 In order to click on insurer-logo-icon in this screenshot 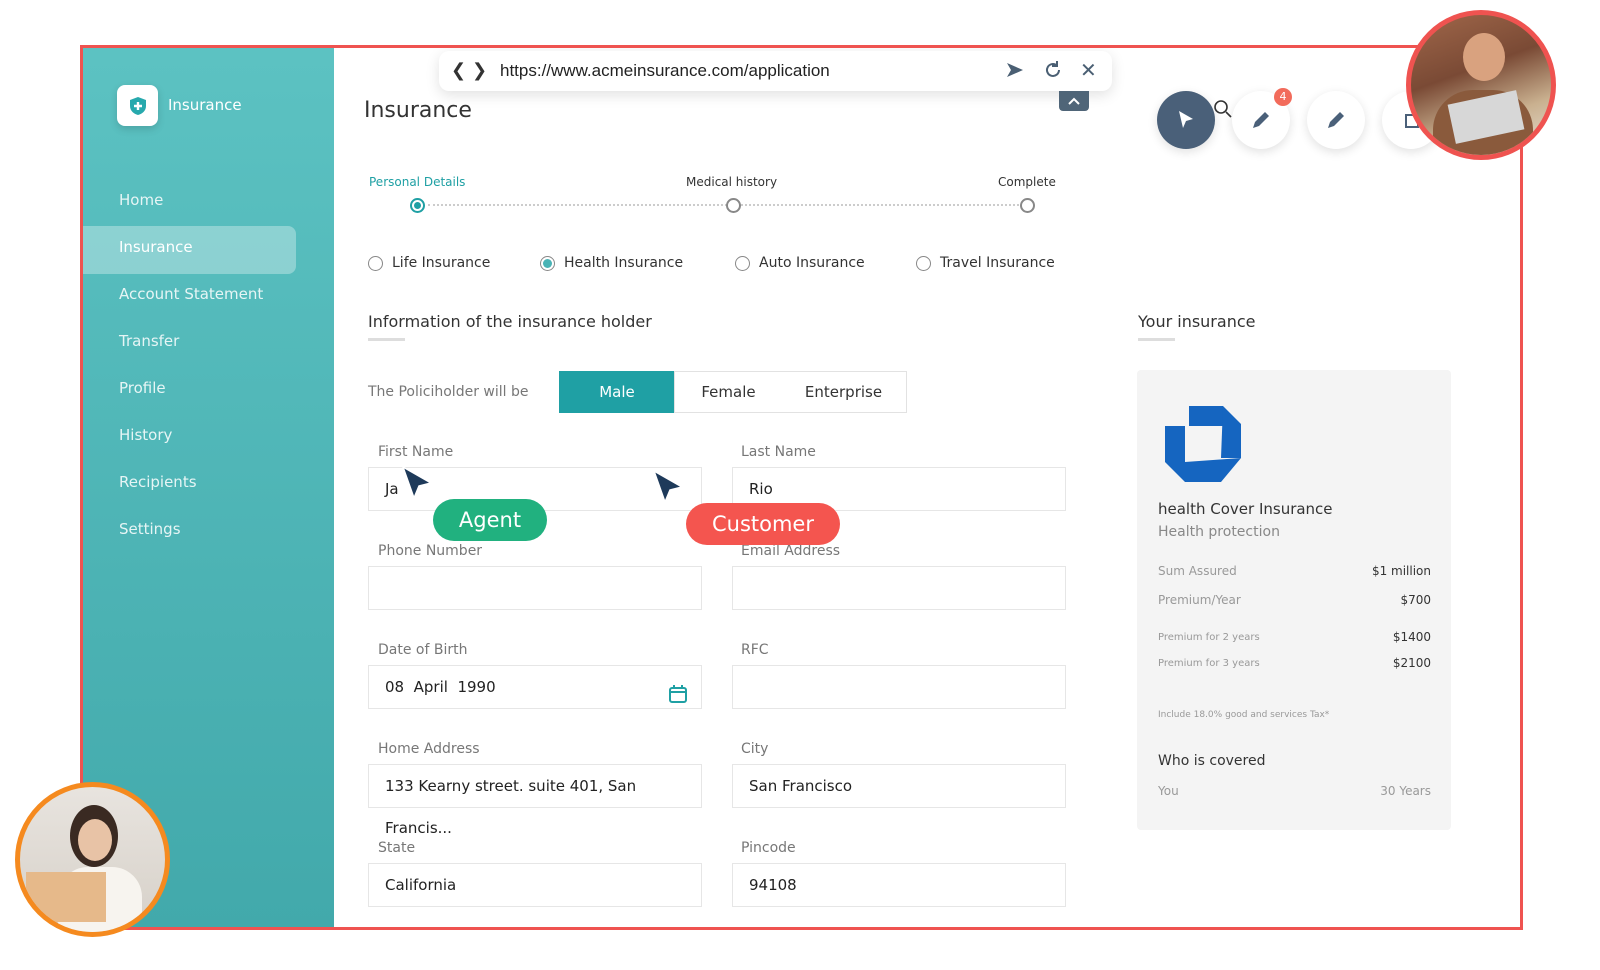, I will do `click(1203, 446)`.